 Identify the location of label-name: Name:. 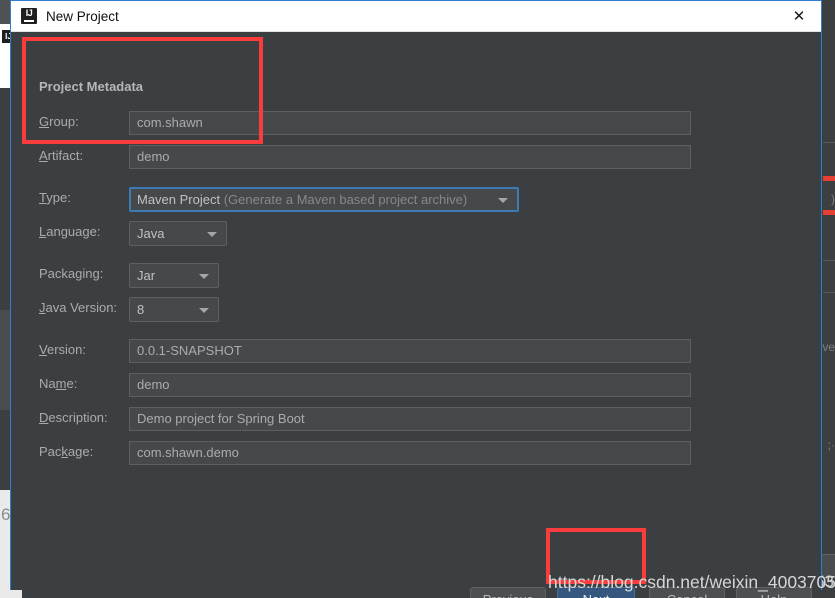
(58, 383).